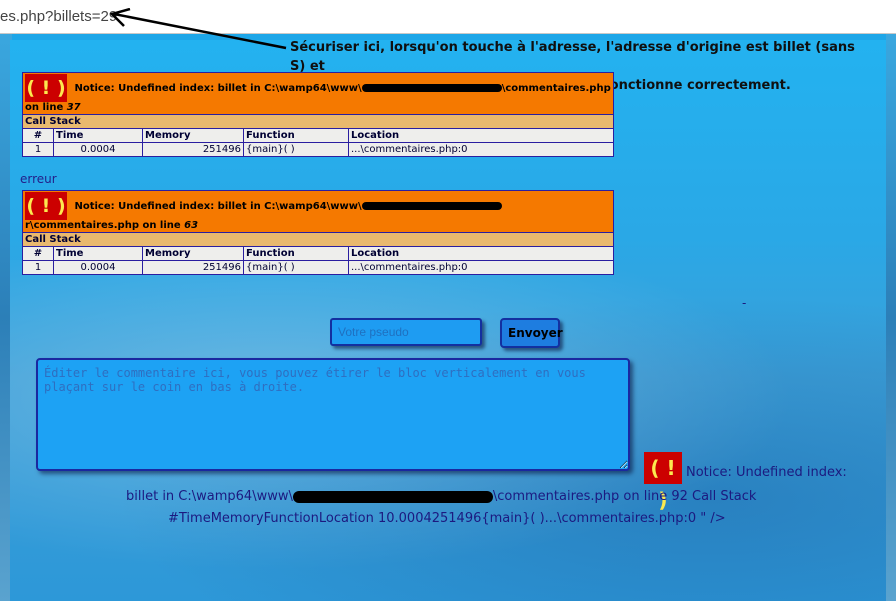 The width and height of the screenshot is (896, 601). Describe the element at coordinates (766, 472) in the screenshot. I see `notice-line-1: Notice: Undefined index:` at that location.